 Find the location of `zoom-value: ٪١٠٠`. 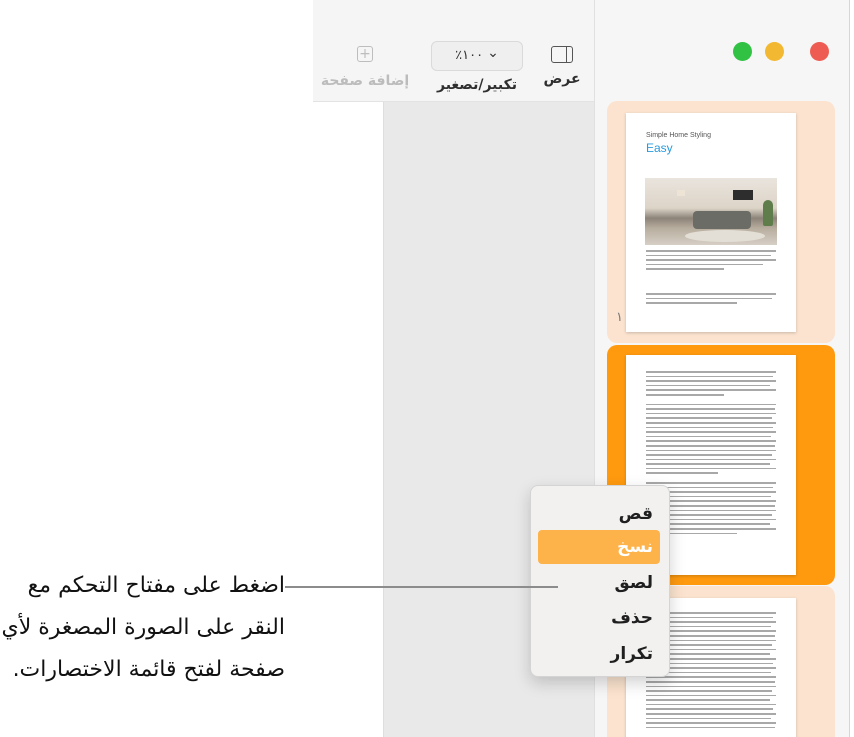

zoom-value: ٪١٠٠ is located at coordinates (469, 55).